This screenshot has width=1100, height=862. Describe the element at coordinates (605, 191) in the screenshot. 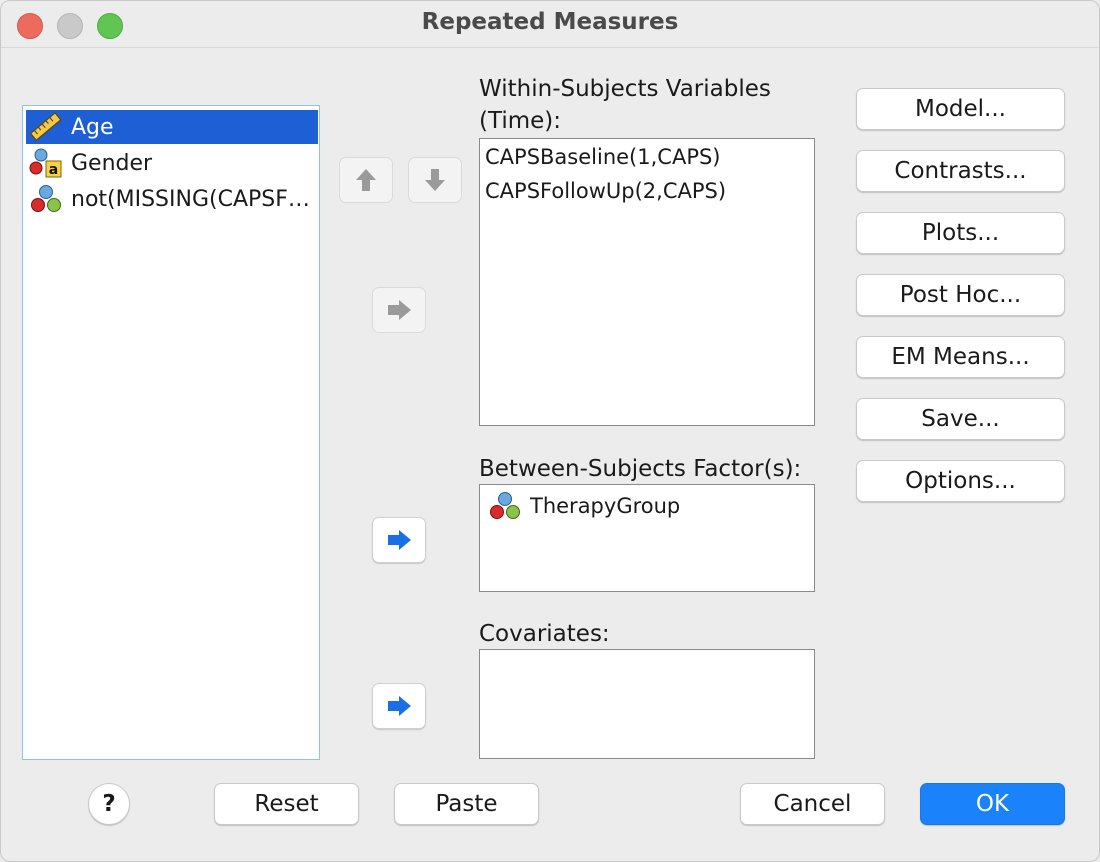

I see `within-subjects-item: CAPSFollowUp(2,CAPS)` at that location.